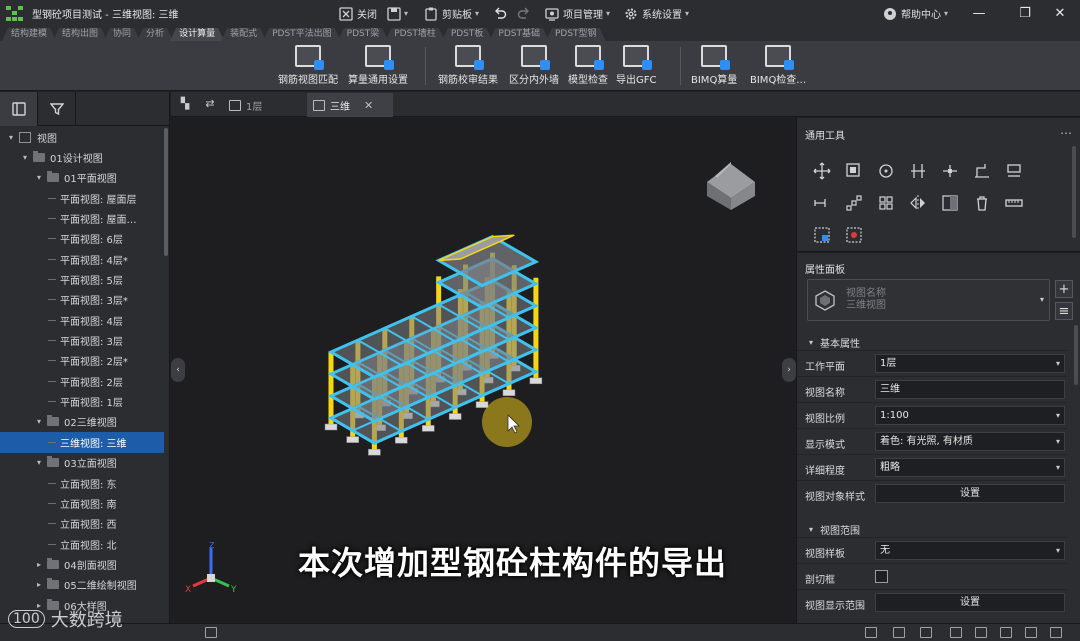 This screenshot has height=641, width=1080. What do you see at coordinates (982, 203) in the screenshot?
I see `delete-icon` at bounding box center [982, 203].